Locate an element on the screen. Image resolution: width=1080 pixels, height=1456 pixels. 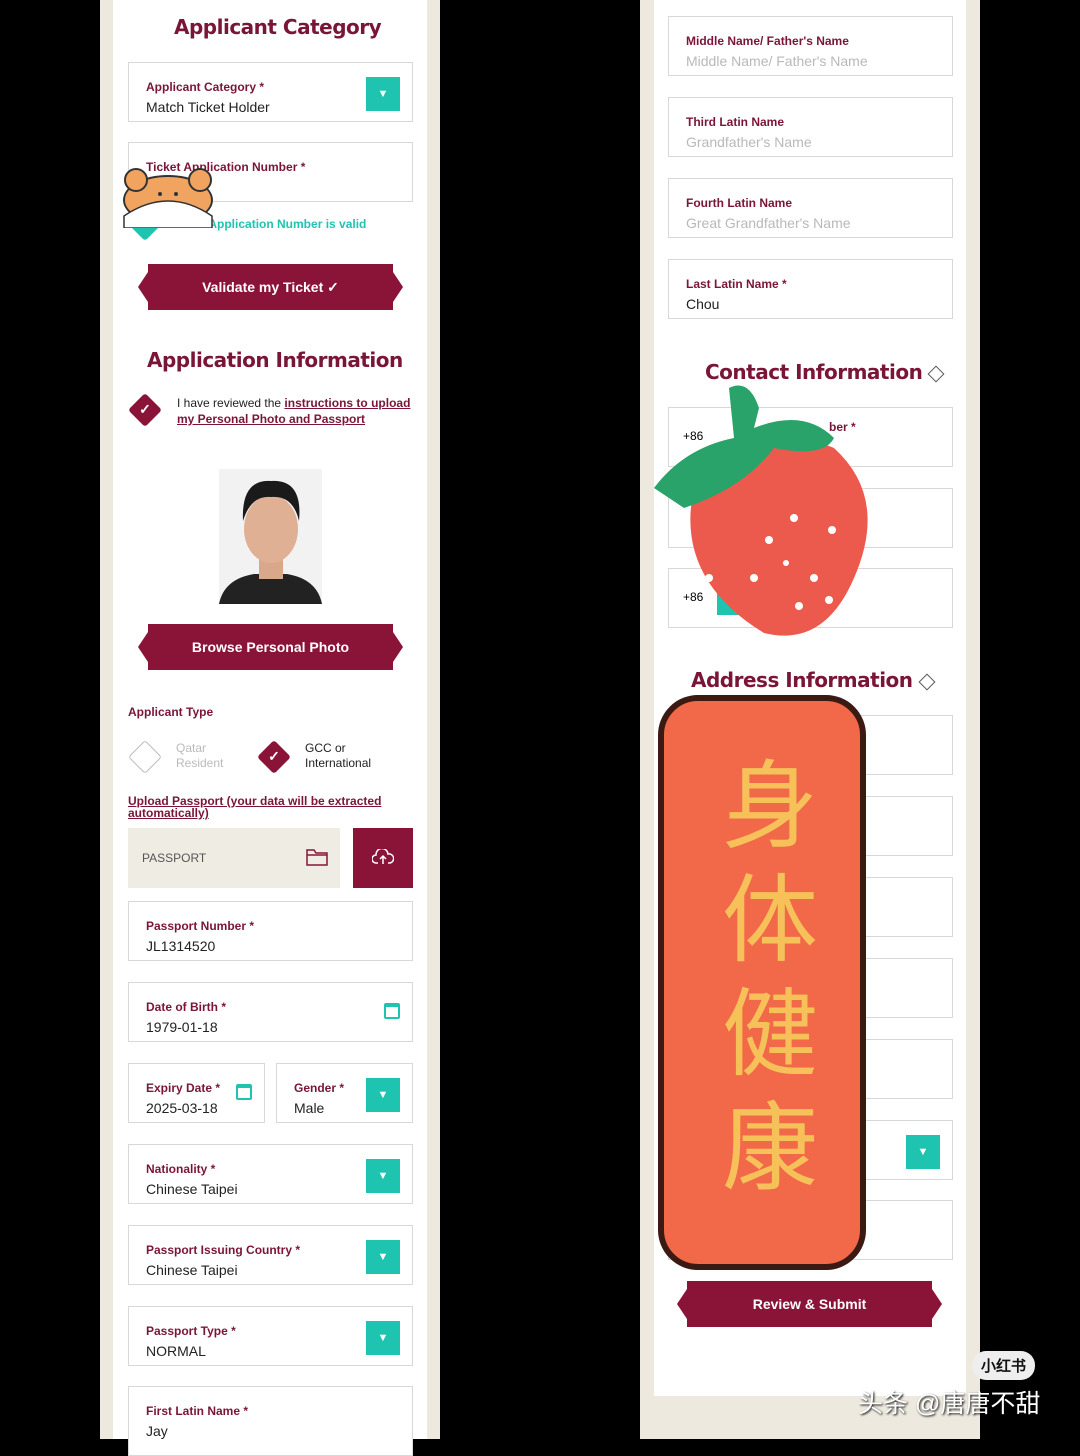
strawberry-sticker is located at coordinates (761, 510).